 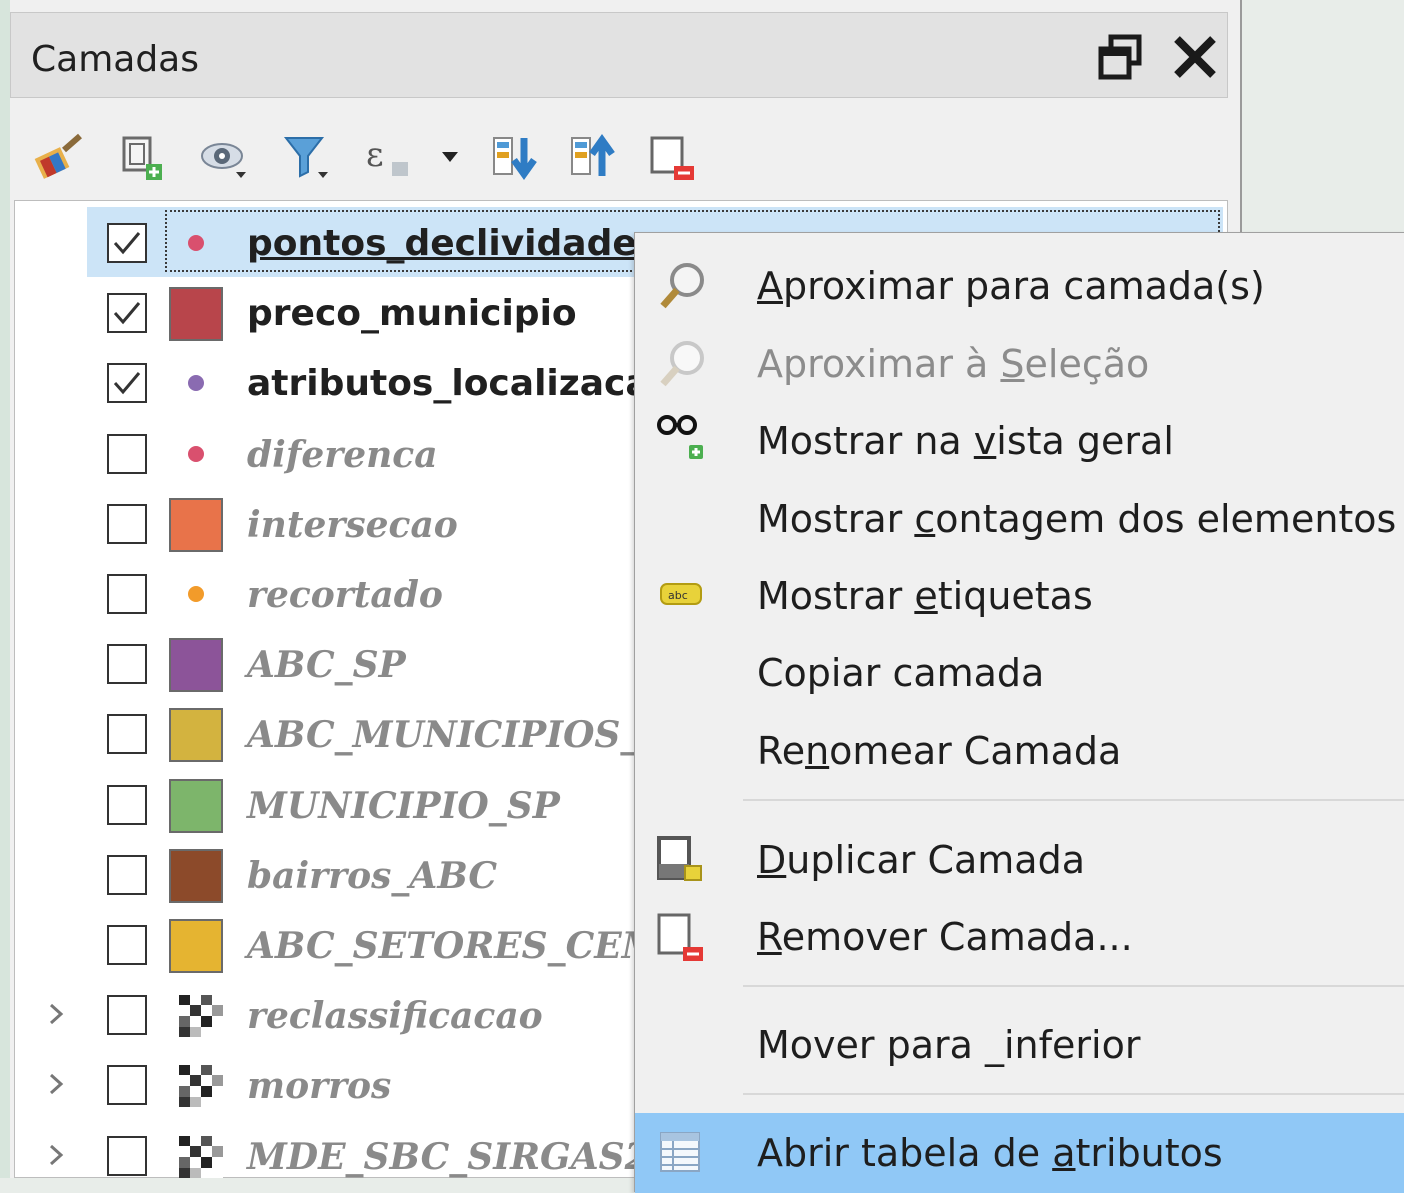 I want to click on dropdown-arrow-icon, so click(x=461, y=157).